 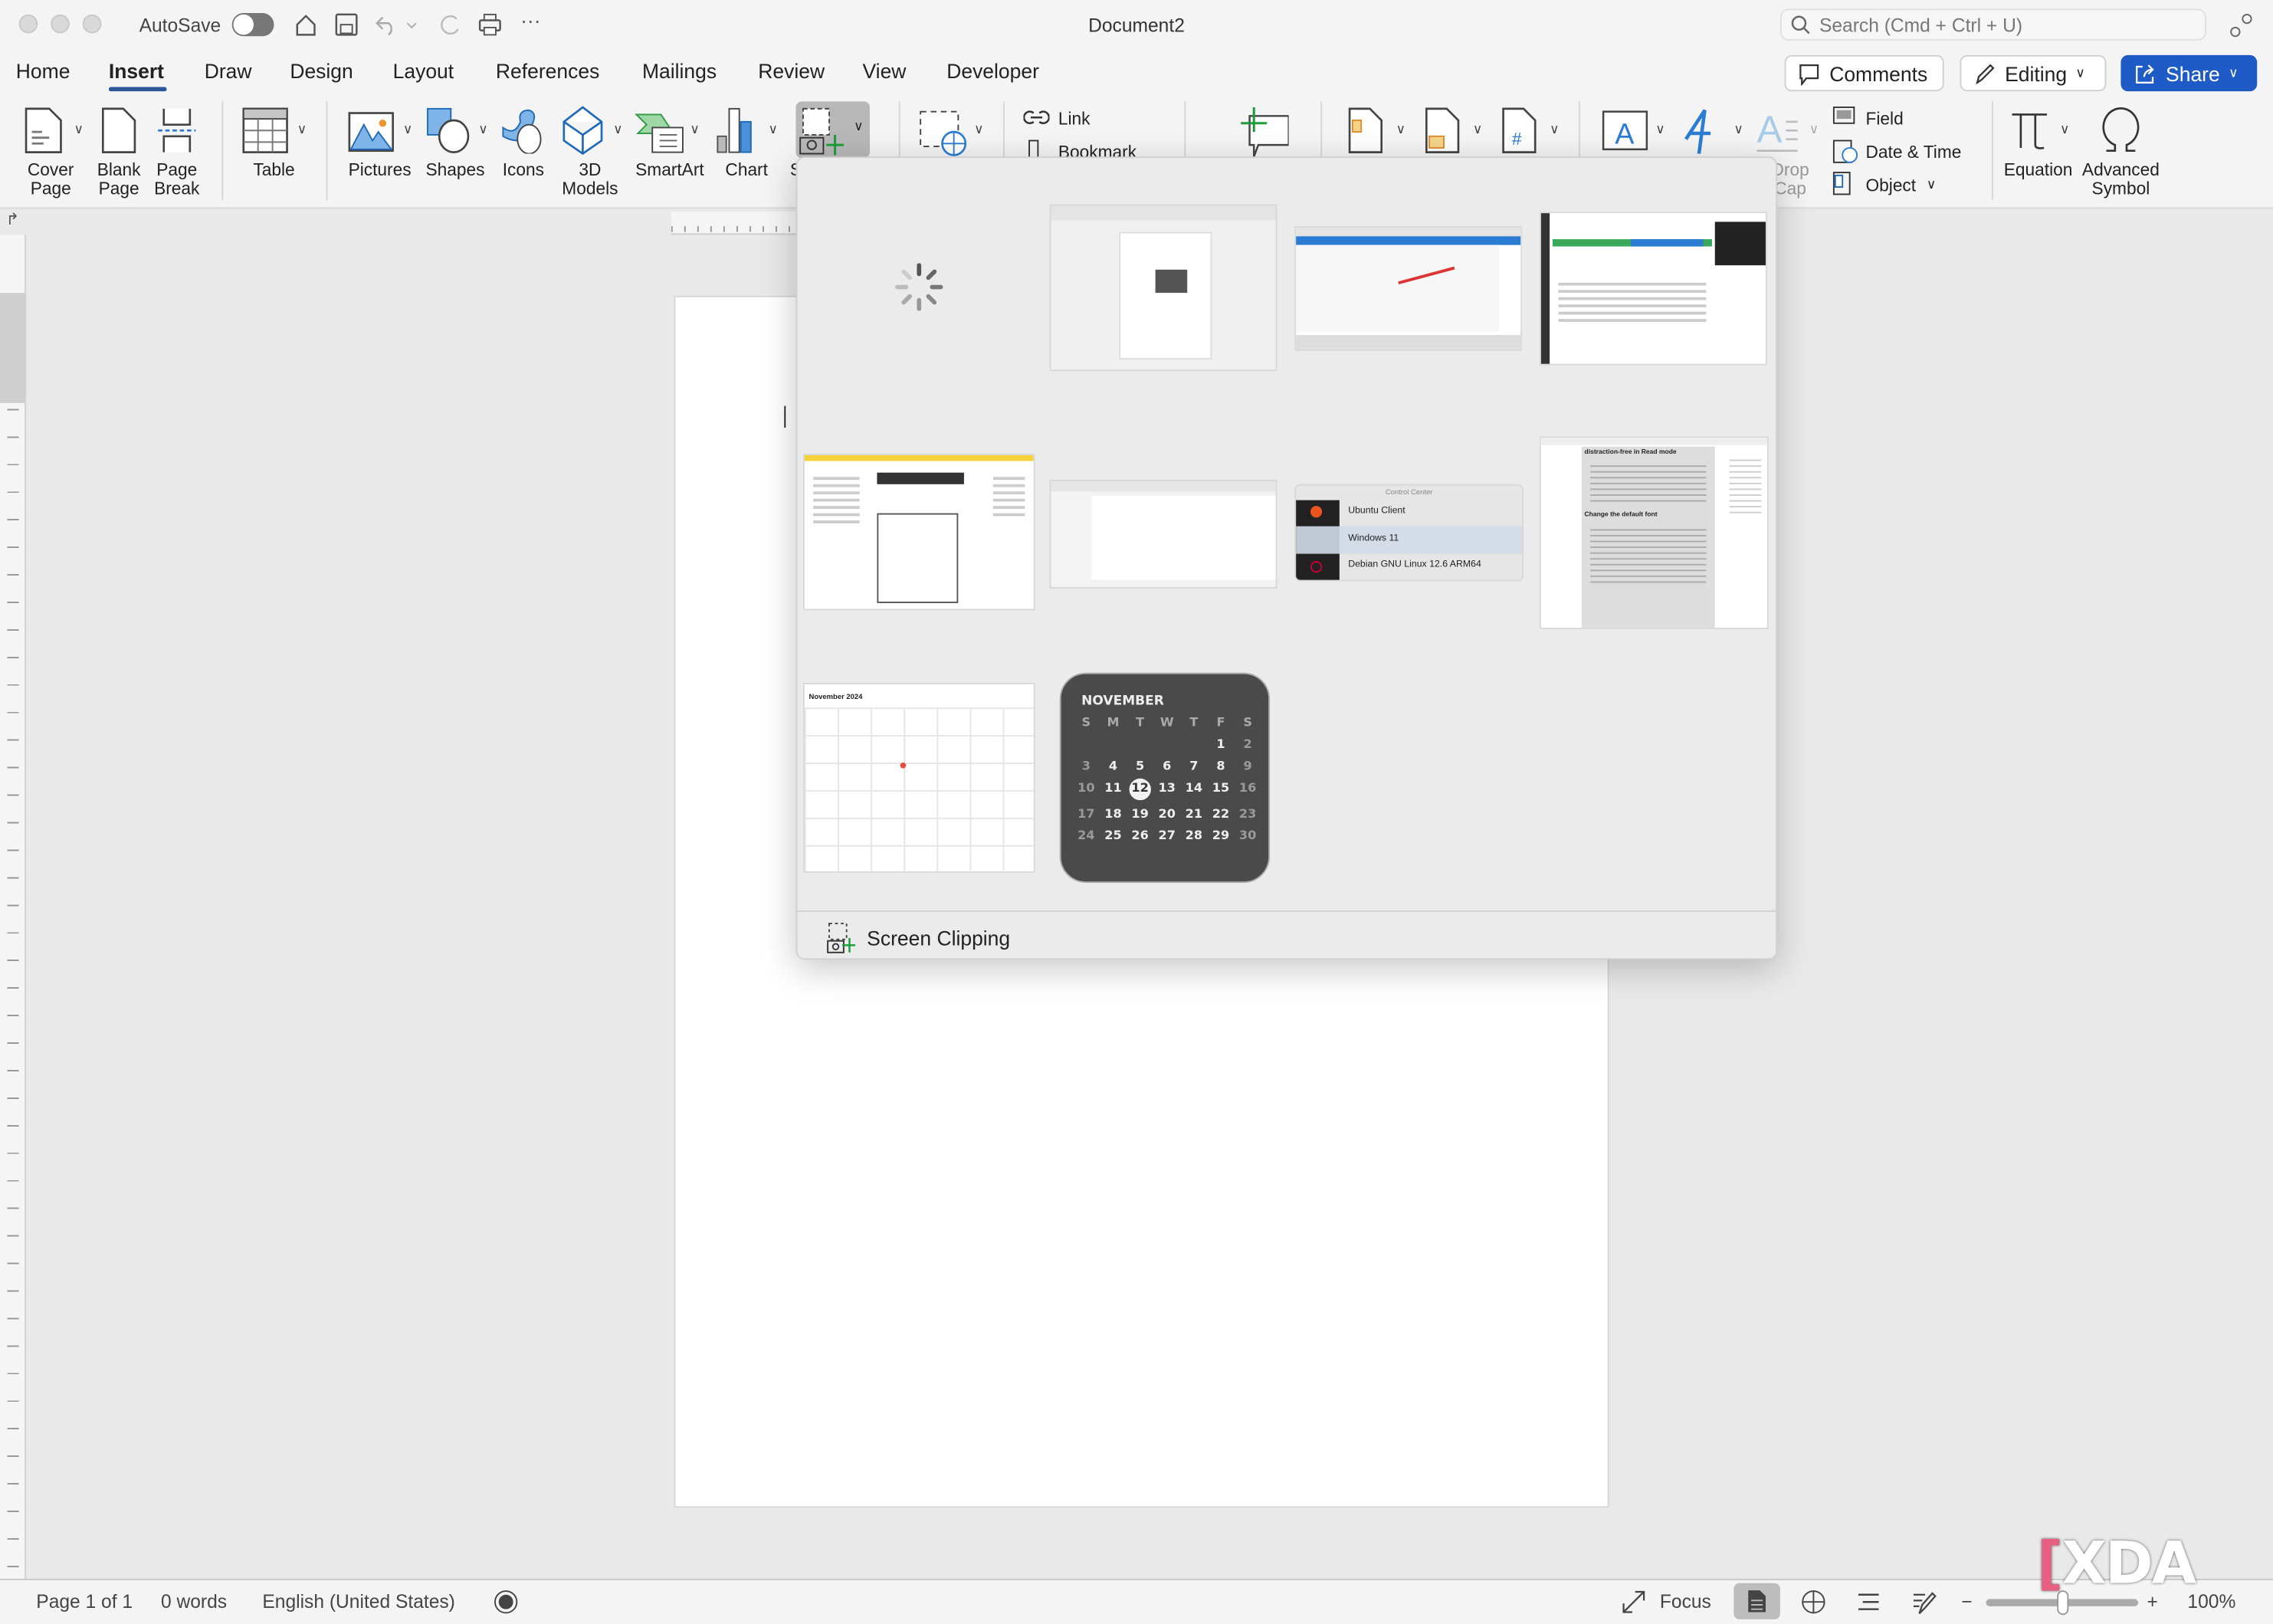 I want to click on footer-icon, so click(x=1442, y=130).